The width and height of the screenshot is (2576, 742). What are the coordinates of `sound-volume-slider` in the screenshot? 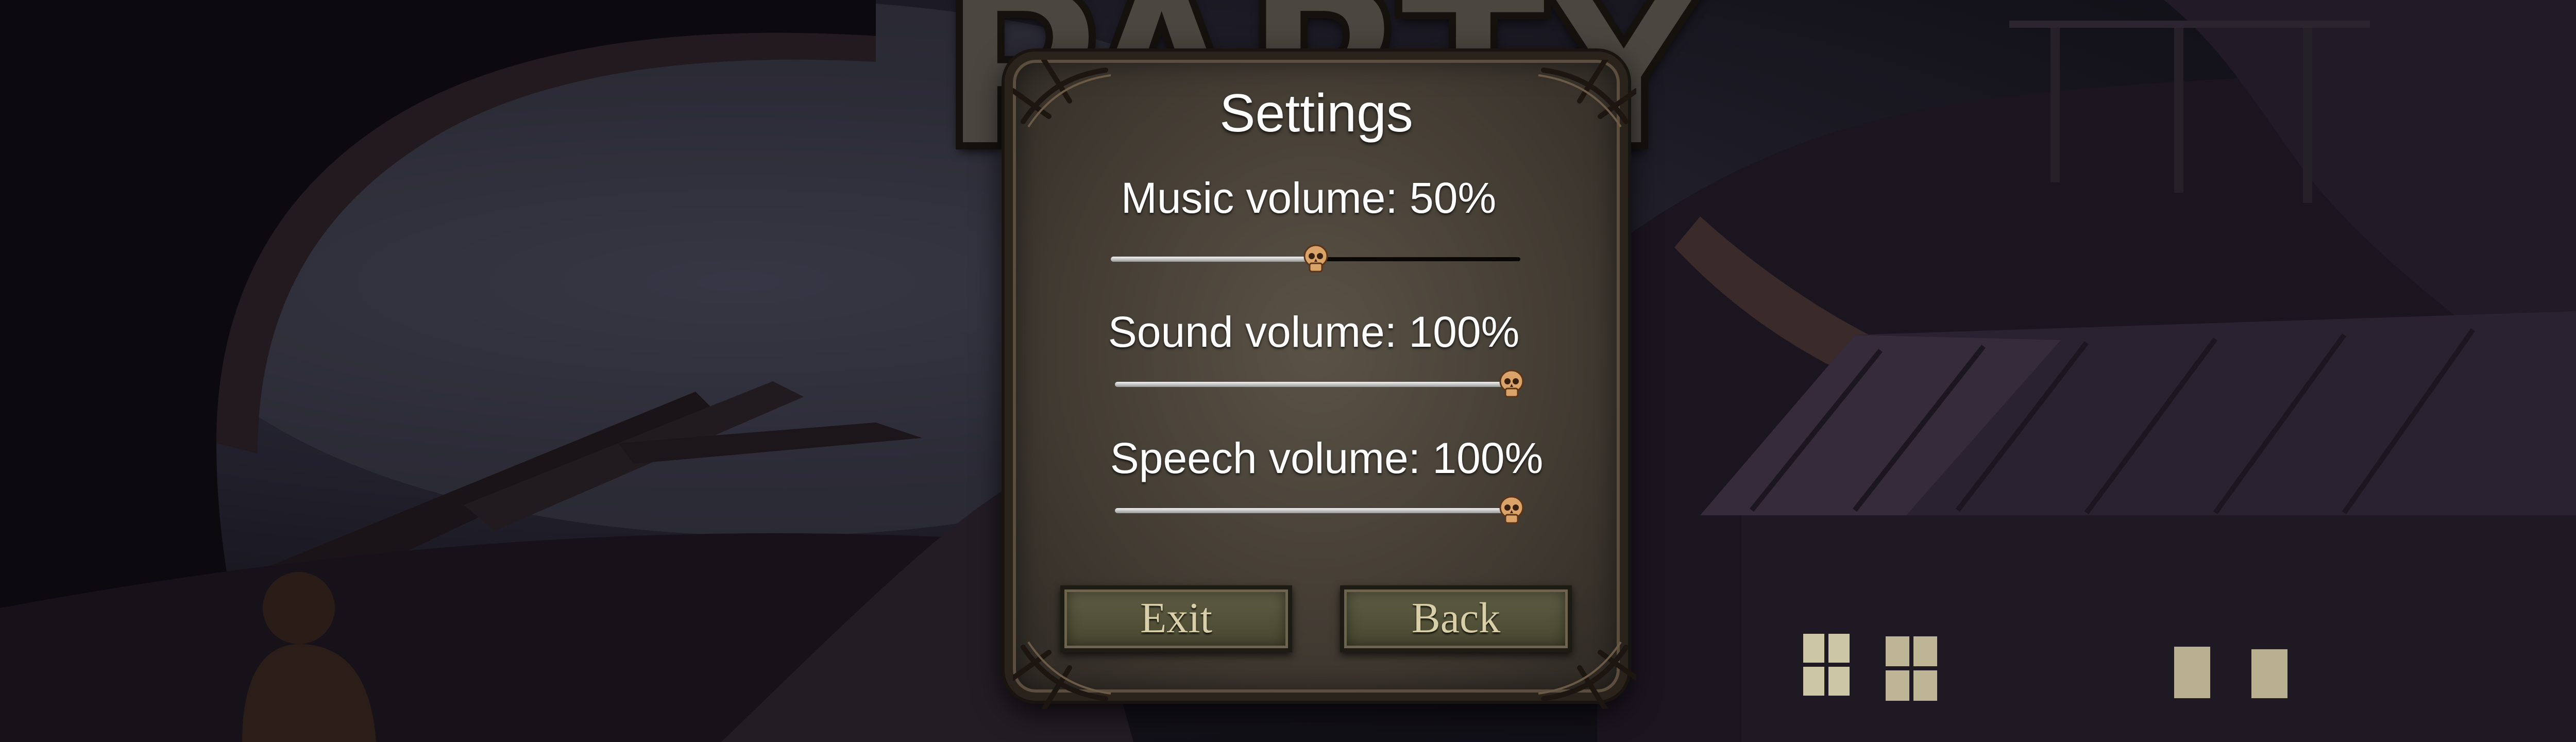 It's located at (1319, 384).